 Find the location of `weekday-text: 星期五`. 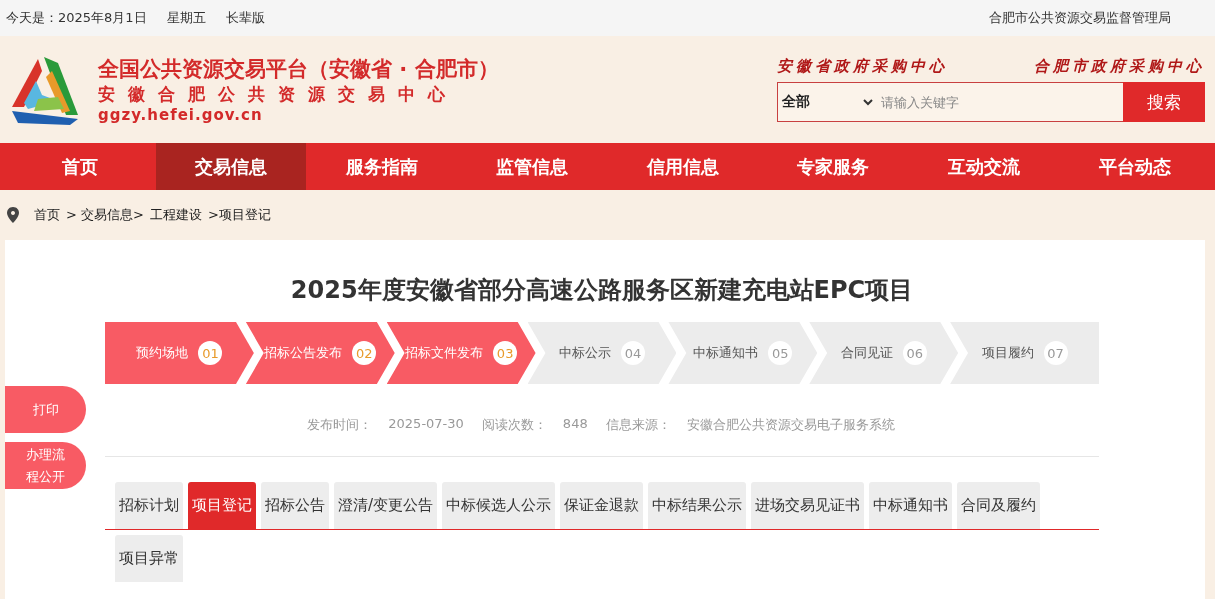

weekday-text: 星期五 is located at coordinates (186, 18).